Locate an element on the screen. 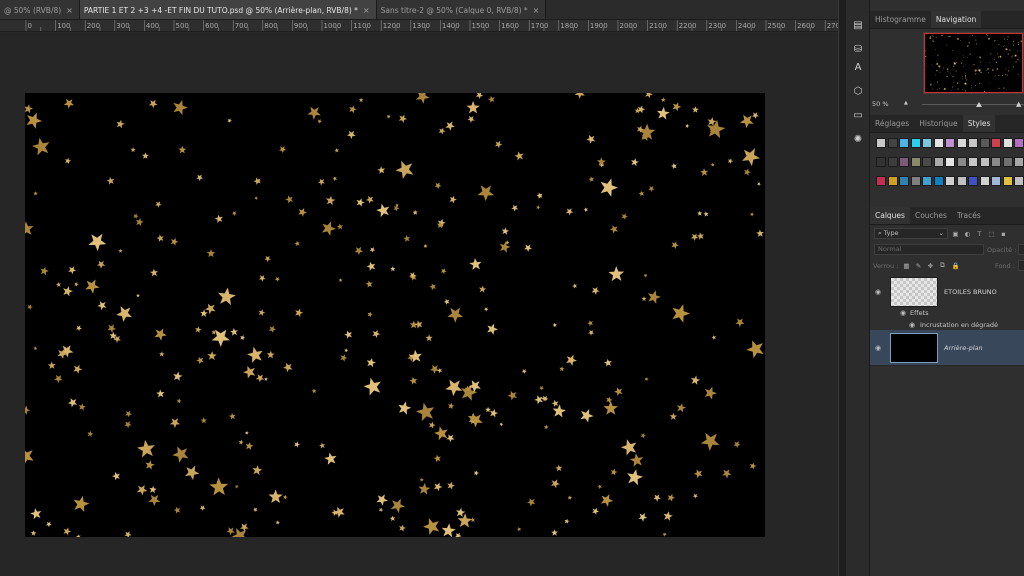 The image size is (1024, 576). libraries-icon: ⛁ is located at coordinates (858, 49).